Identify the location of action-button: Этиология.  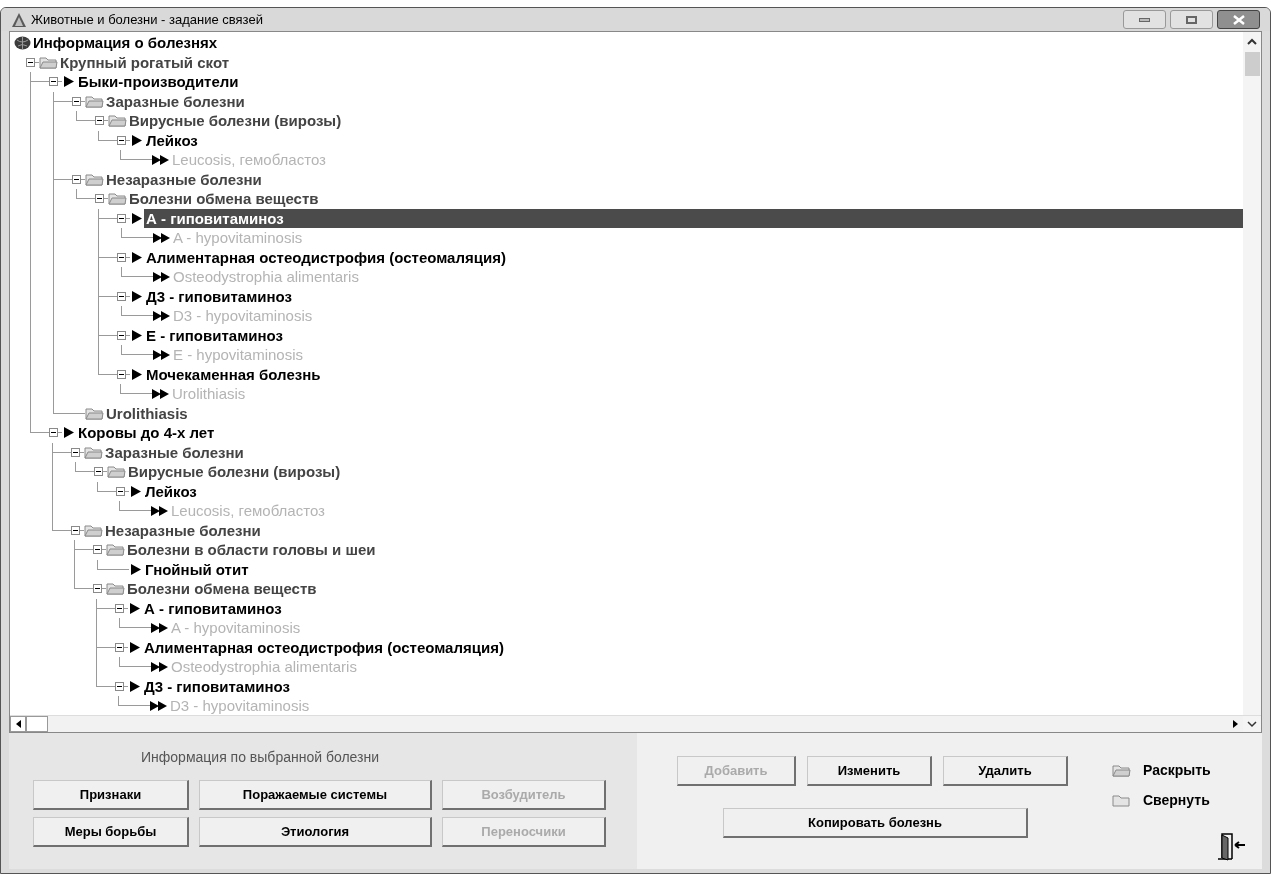
(315, 832).